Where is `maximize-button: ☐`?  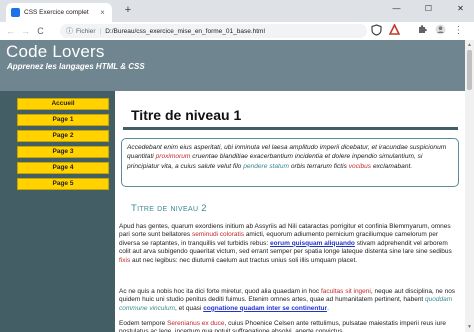
maximize-button: ☐ is located at coordinates (428, 9).